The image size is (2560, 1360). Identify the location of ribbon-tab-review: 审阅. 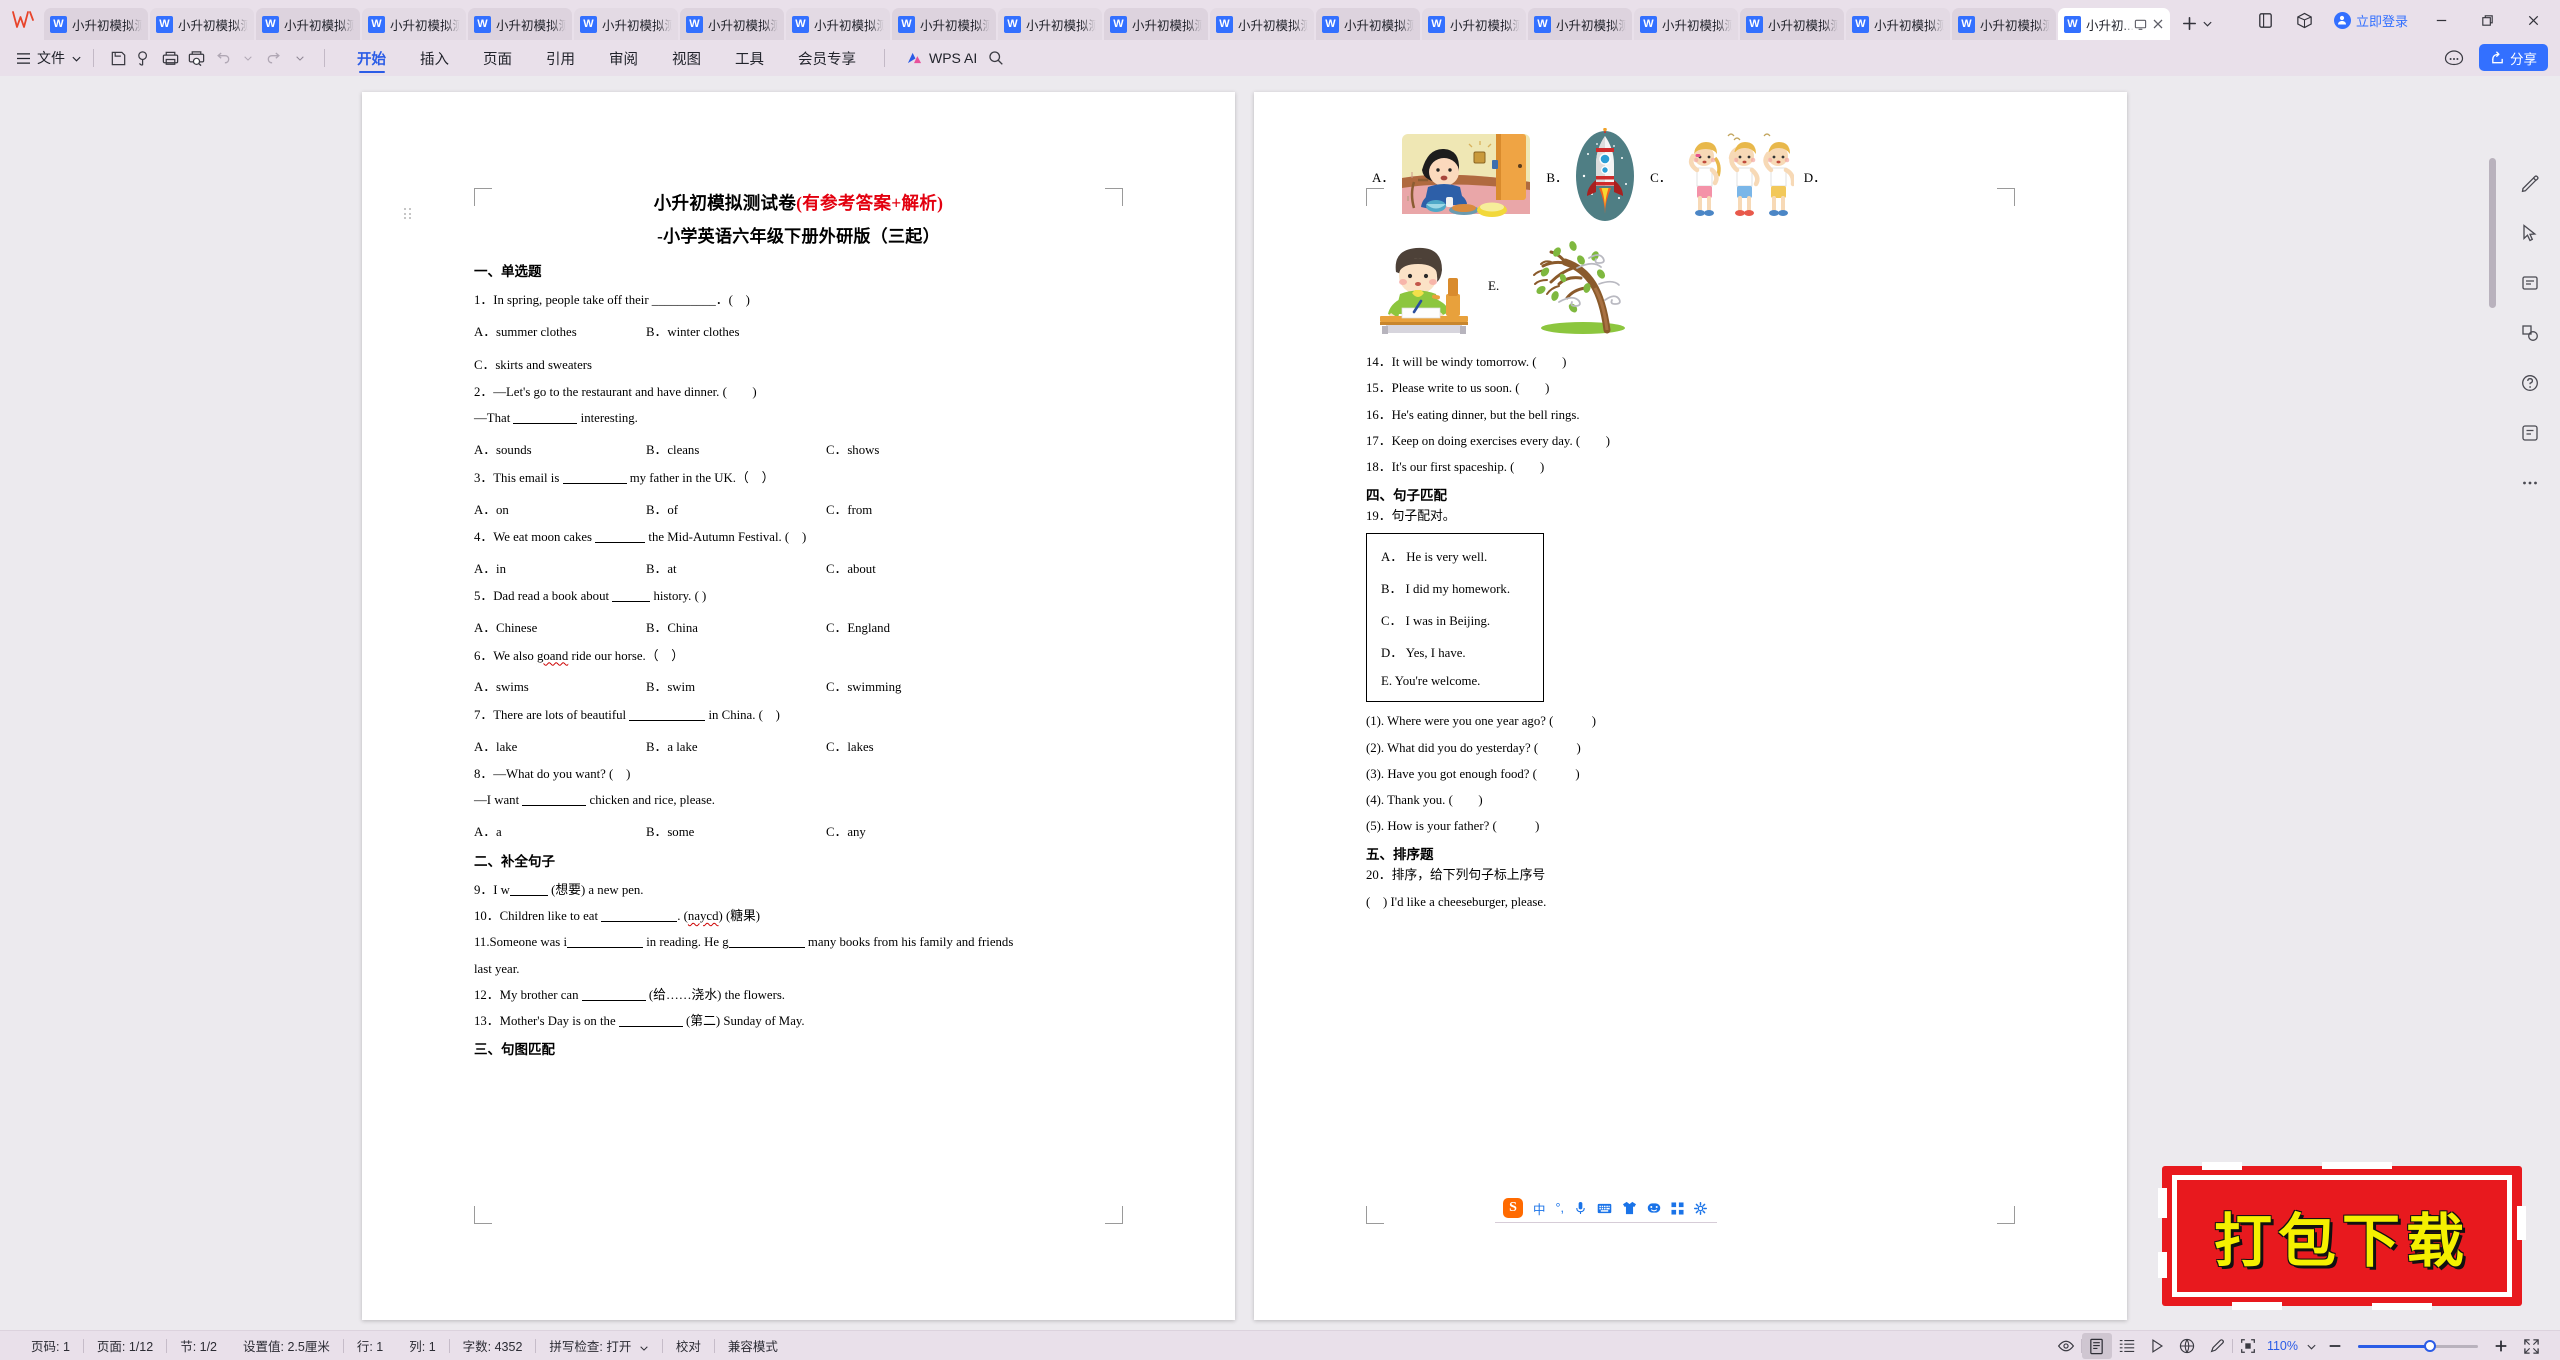
(623, 58).